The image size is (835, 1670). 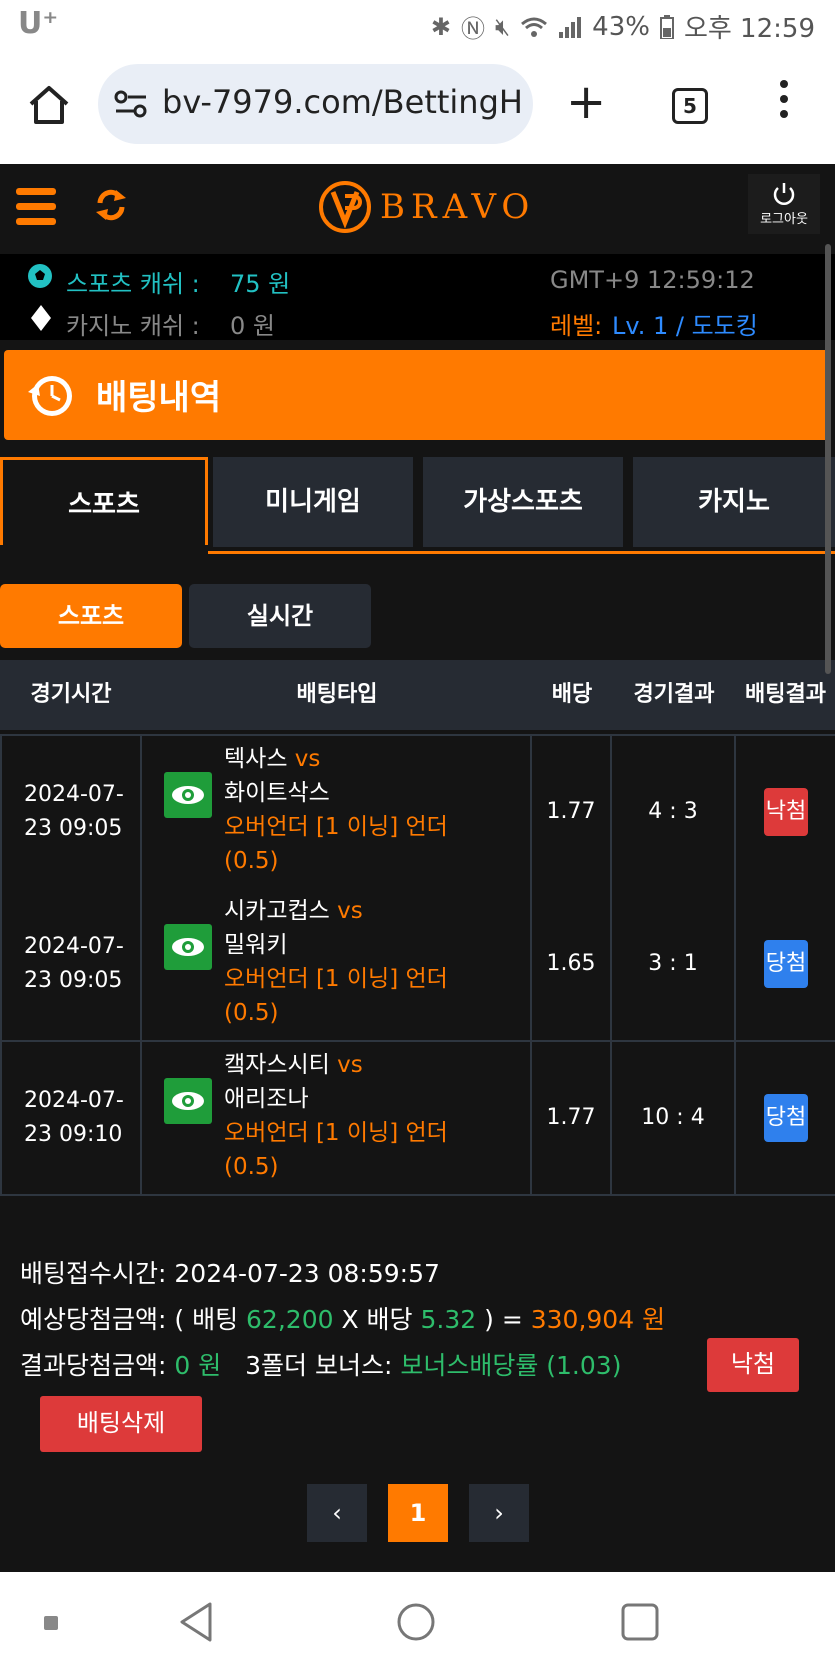 What do you see at coordinates (266, 1099) in the screenshot?
I see `away-team: 애리조나` at bounding box center [266, 1099].